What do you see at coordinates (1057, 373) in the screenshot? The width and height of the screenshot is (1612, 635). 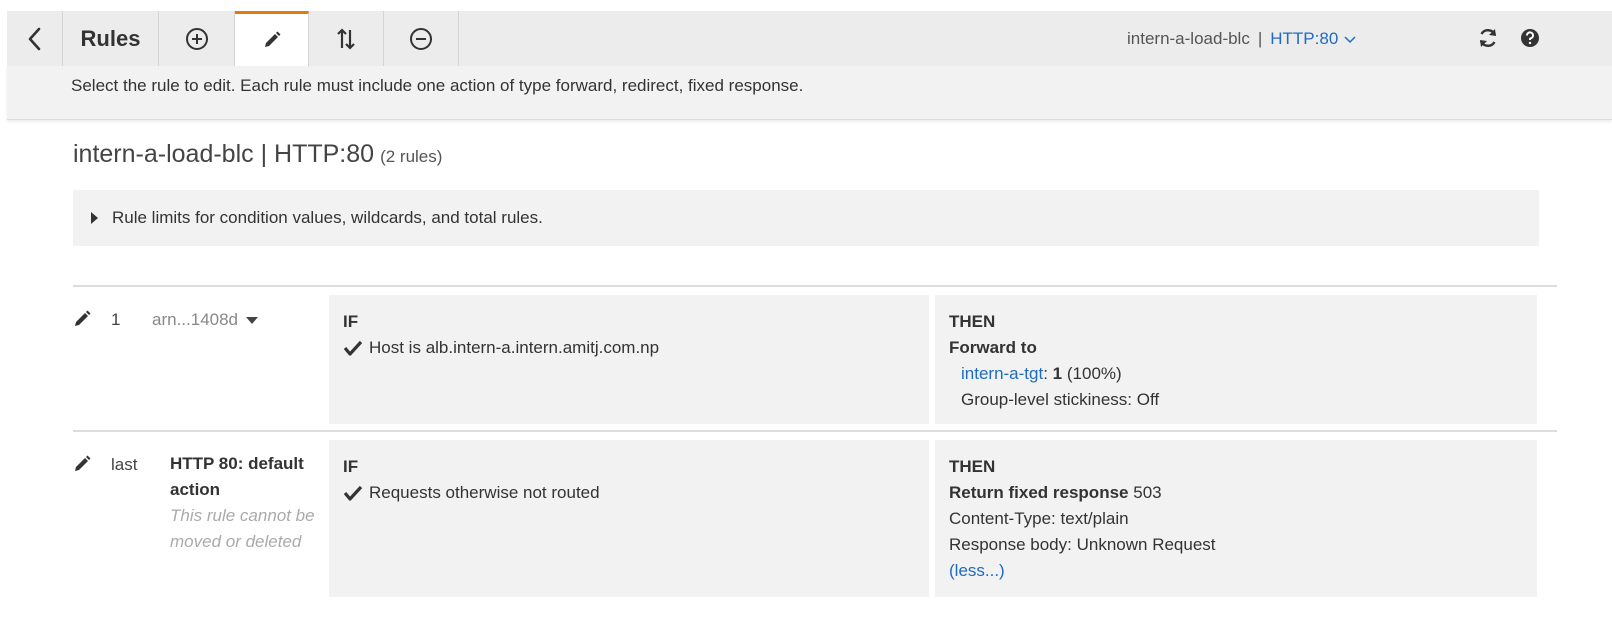 I see `target-weight: 1` at bounding box center [1057, 373].